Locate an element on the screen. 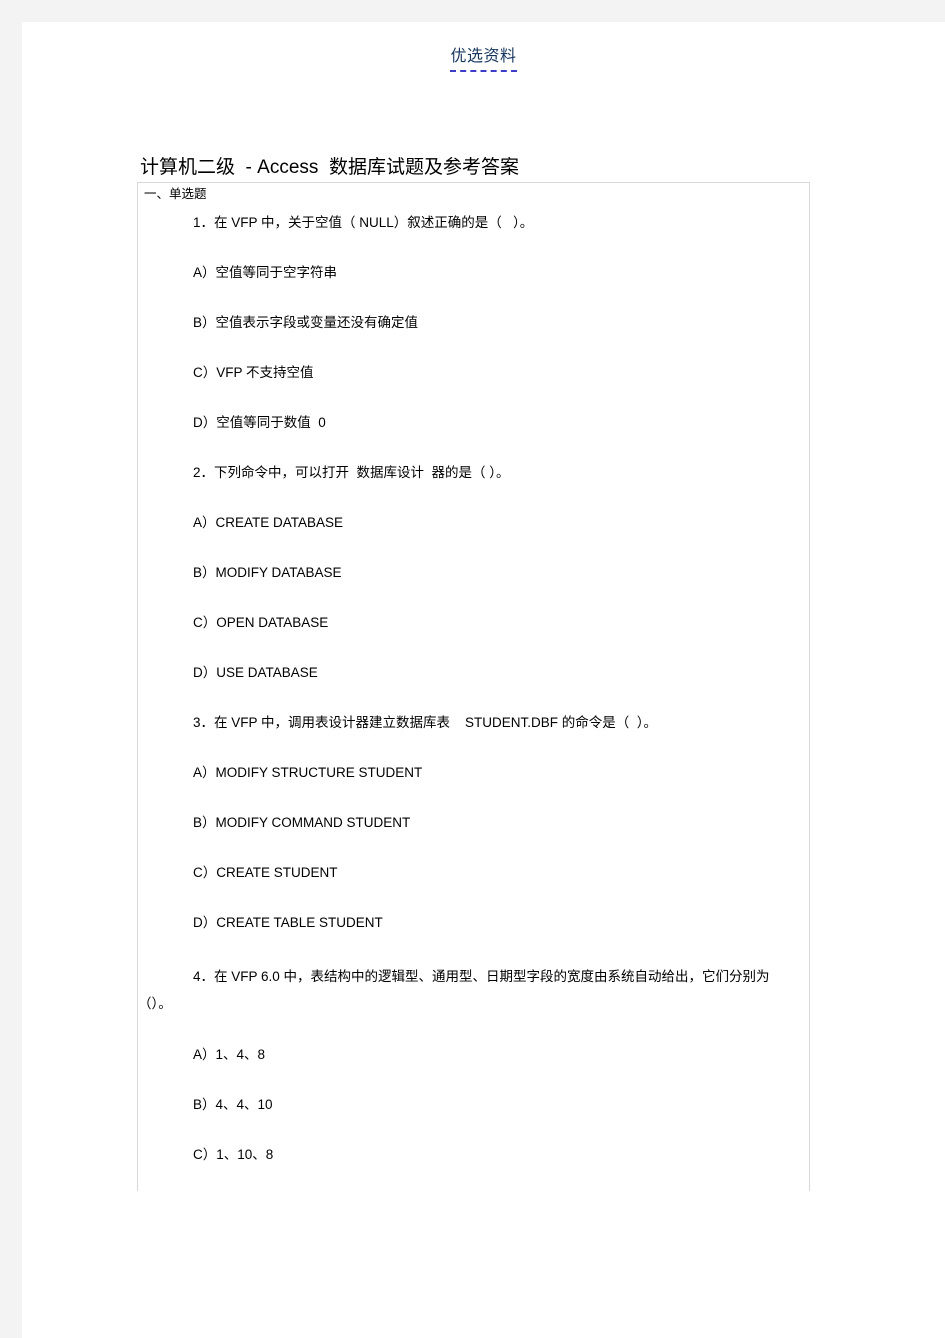  question-option: B）MODIFY DATABASE is located at coordinates (473, 572).